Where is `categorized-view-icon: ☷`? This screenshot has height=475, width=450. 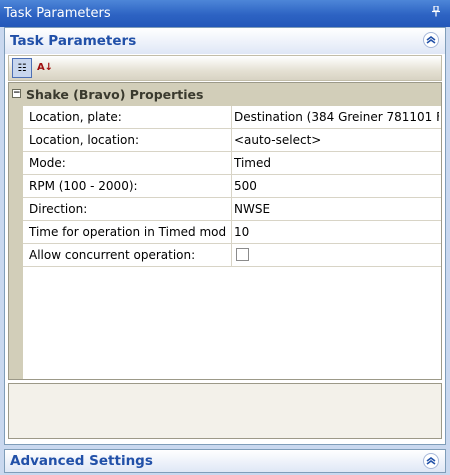
categorized-view-icon: ☷ is located at coordinates (22, 68).